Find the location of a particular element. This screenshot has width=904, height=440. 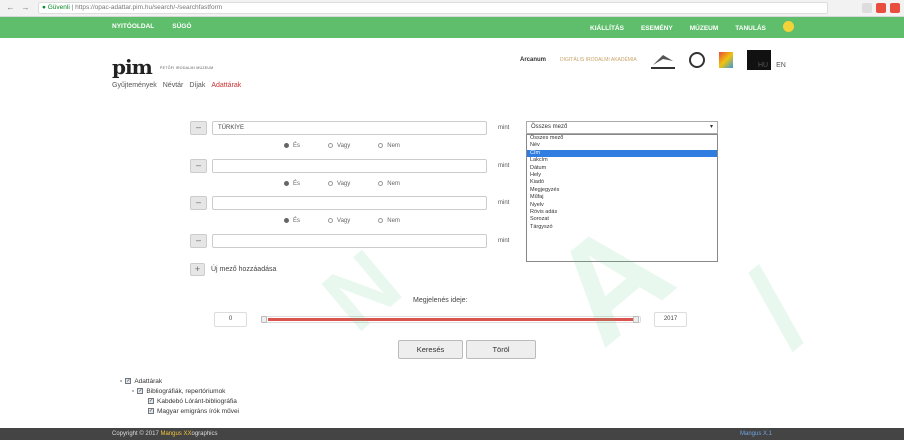

partner-bird-logo is located at coordinates (662, 60).